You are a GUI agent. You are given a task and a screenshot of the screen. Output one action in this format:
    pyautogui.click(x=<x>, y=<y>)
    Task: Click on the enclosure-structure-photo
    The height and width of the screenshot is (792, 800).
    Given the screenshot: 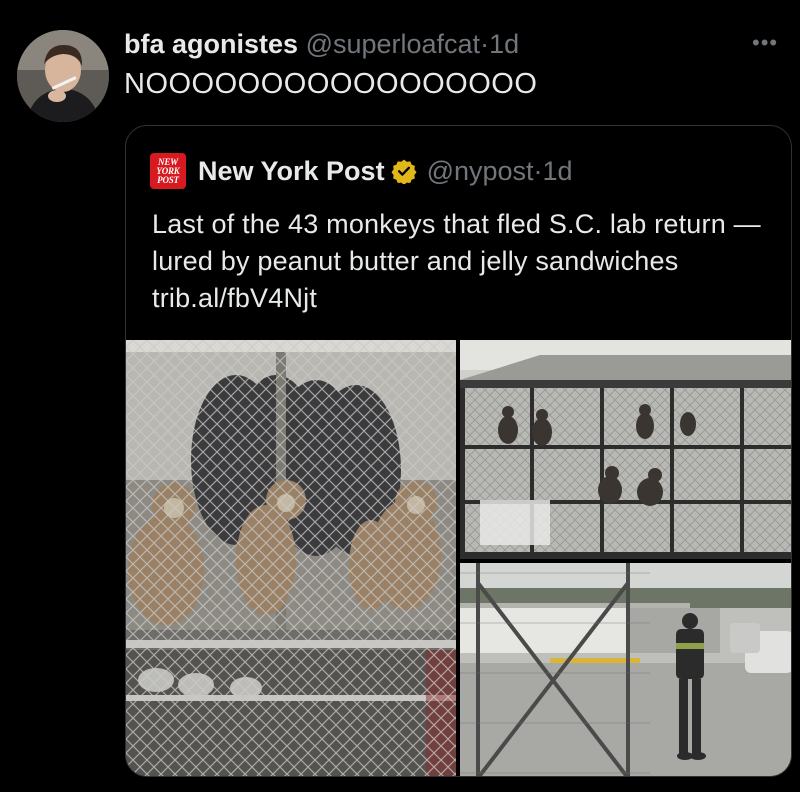 What is the action you would take?
    pyautogui.click(x=625, y=449)
    